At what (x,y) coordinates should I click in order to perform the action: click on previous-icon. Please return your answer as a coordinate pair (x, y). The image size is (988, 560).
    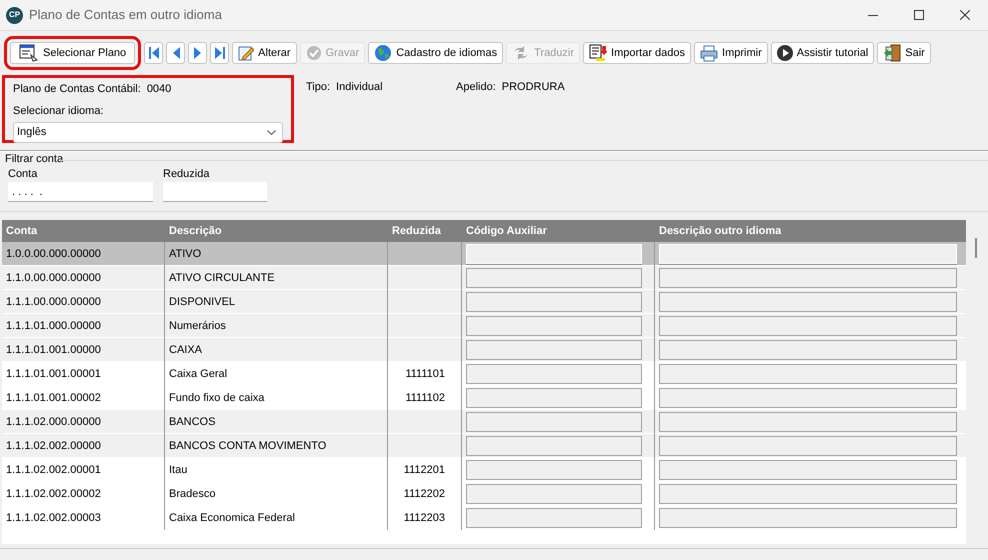
    Looking at the image, I should click on (176, 53).